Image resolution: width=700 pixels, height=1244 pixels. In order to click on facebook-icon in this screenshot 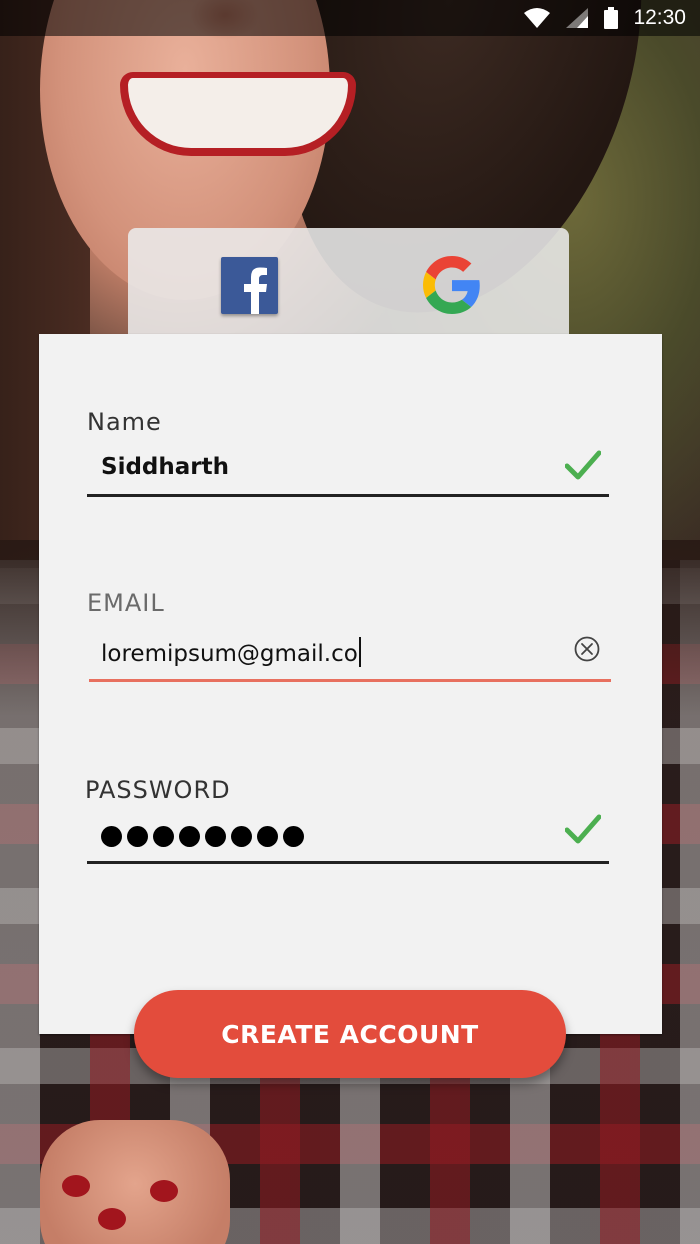, I will do `click(255, 290)`.